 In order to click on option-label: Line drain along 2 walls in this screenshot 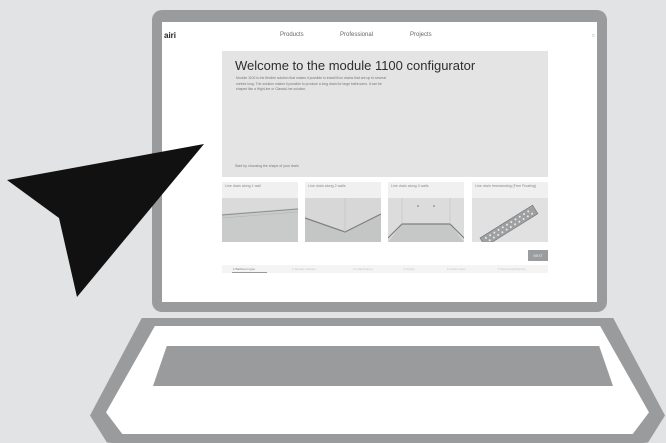, I will do `click(327, 186)`.